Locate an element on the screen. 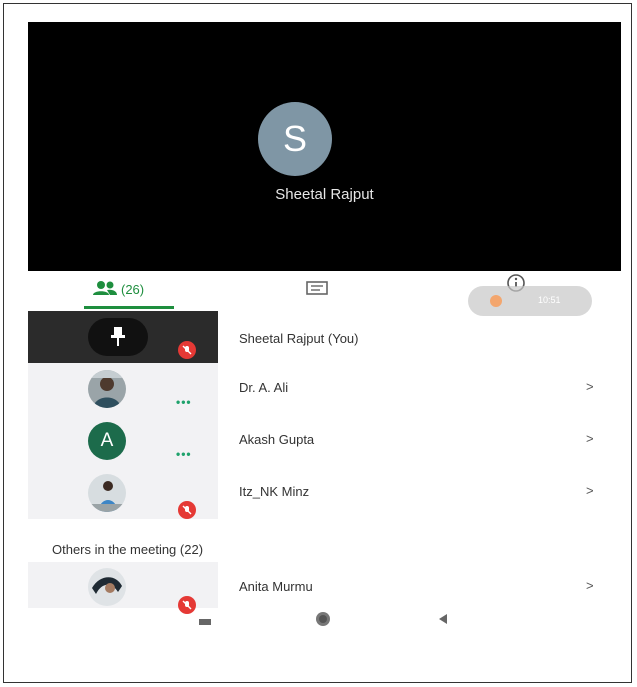  back-icon is located at coordinates (443, 619).